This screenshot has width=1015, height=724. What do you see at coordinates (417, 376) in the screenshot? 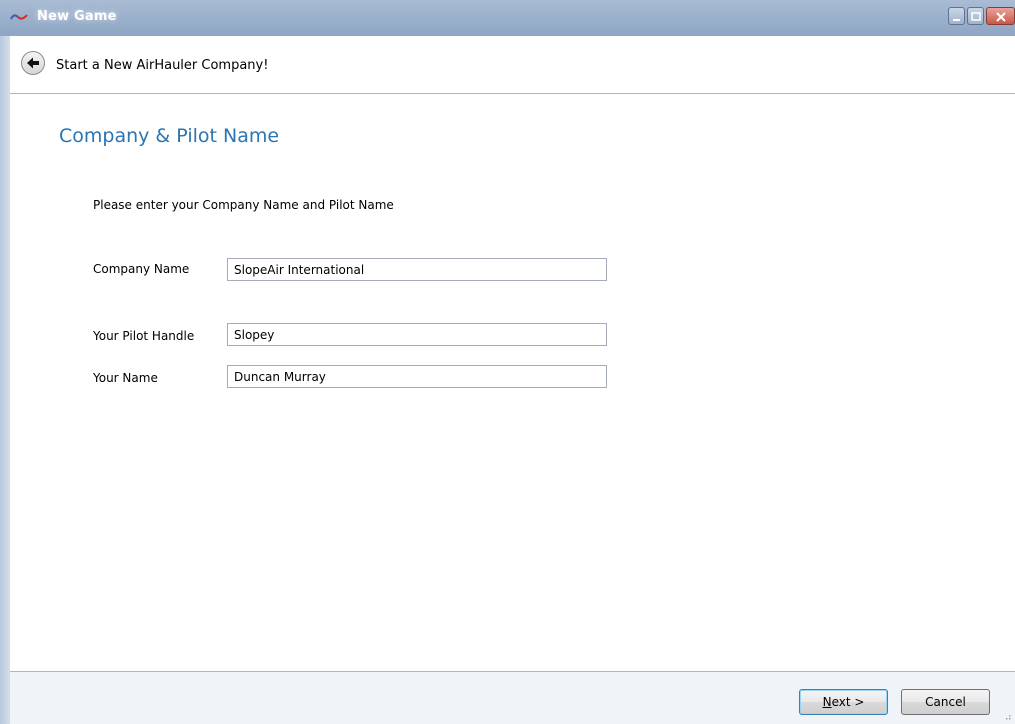
I see `your-name-input` at bounding box center [417, 376].